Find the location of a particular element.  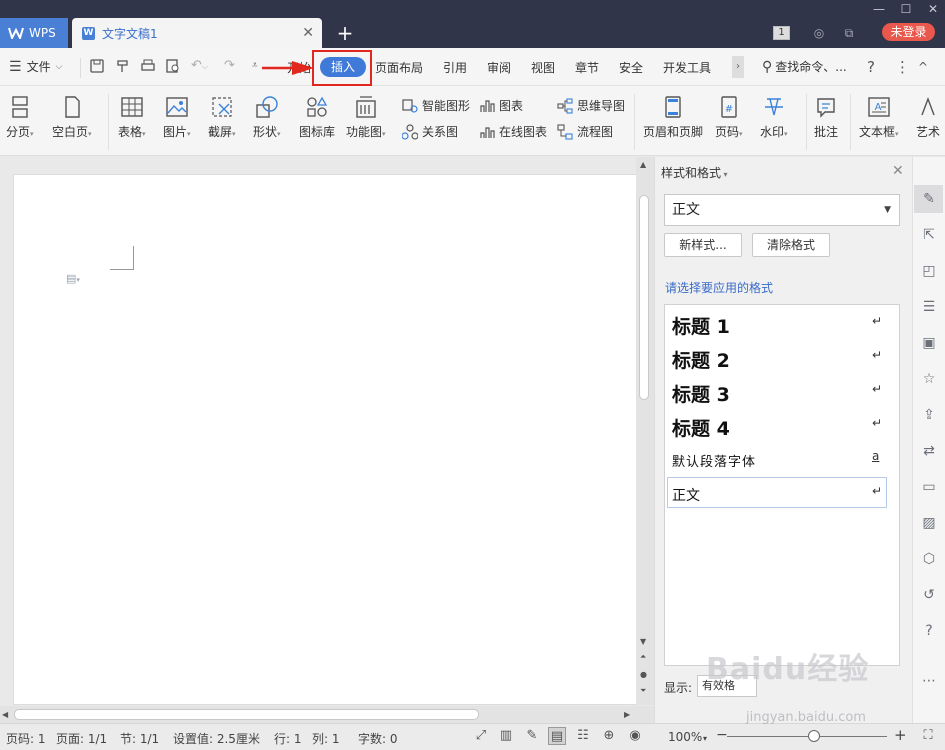

tab-page-layout: 页面布局 is located at coordinates (399, 67).